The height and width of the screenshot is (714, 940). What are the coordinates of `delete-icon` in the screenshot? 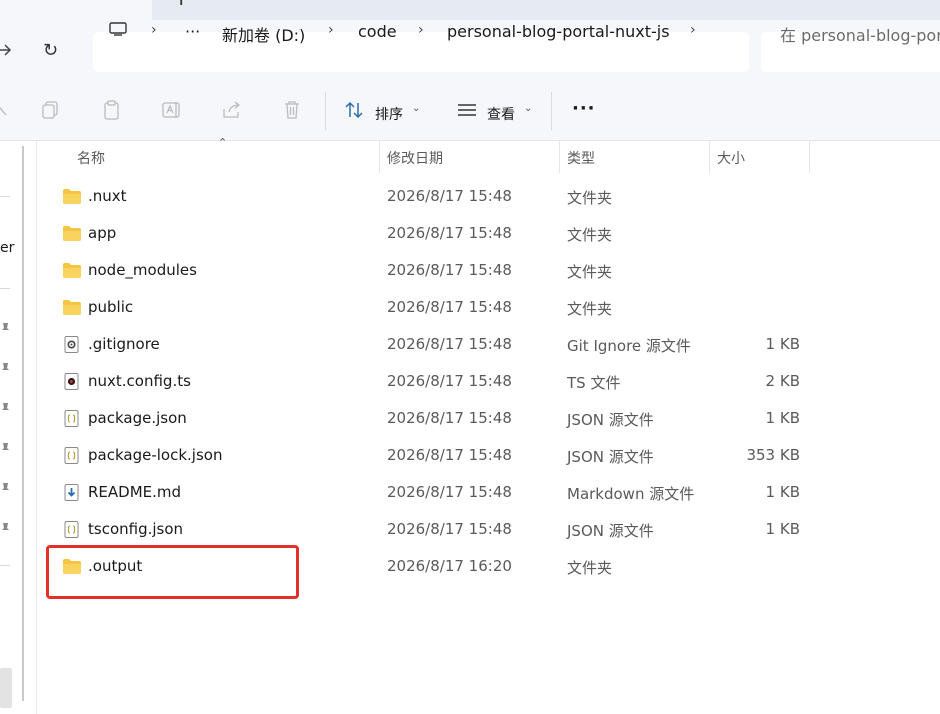 It's located at (292, 110).